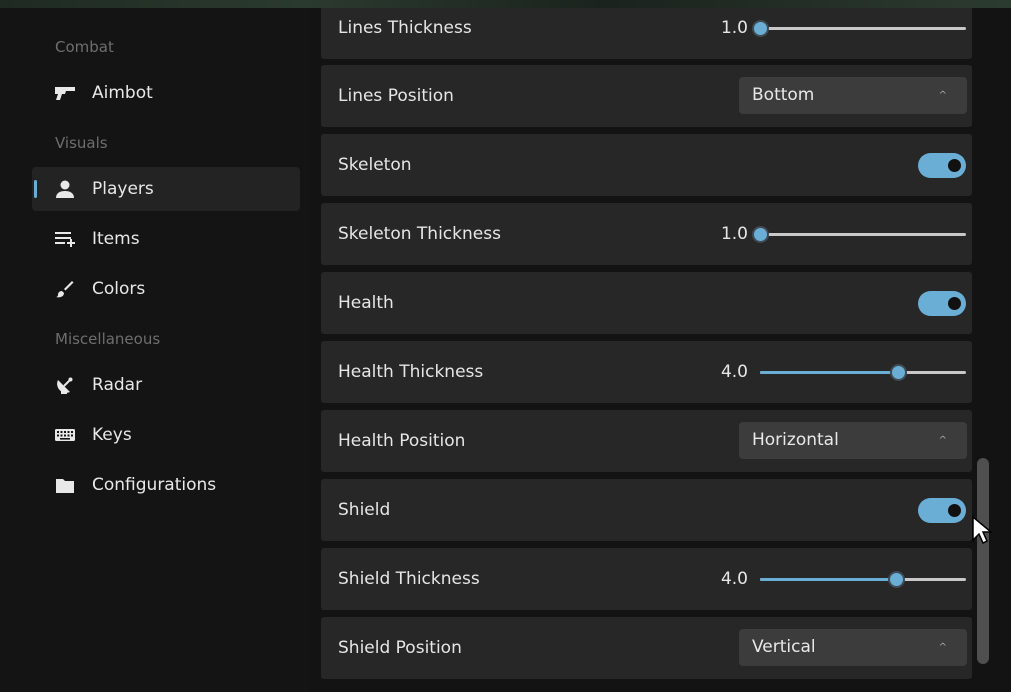 The image size is (1011, 692). I want to click on mouse-cursor-icon, so click(982, 533).